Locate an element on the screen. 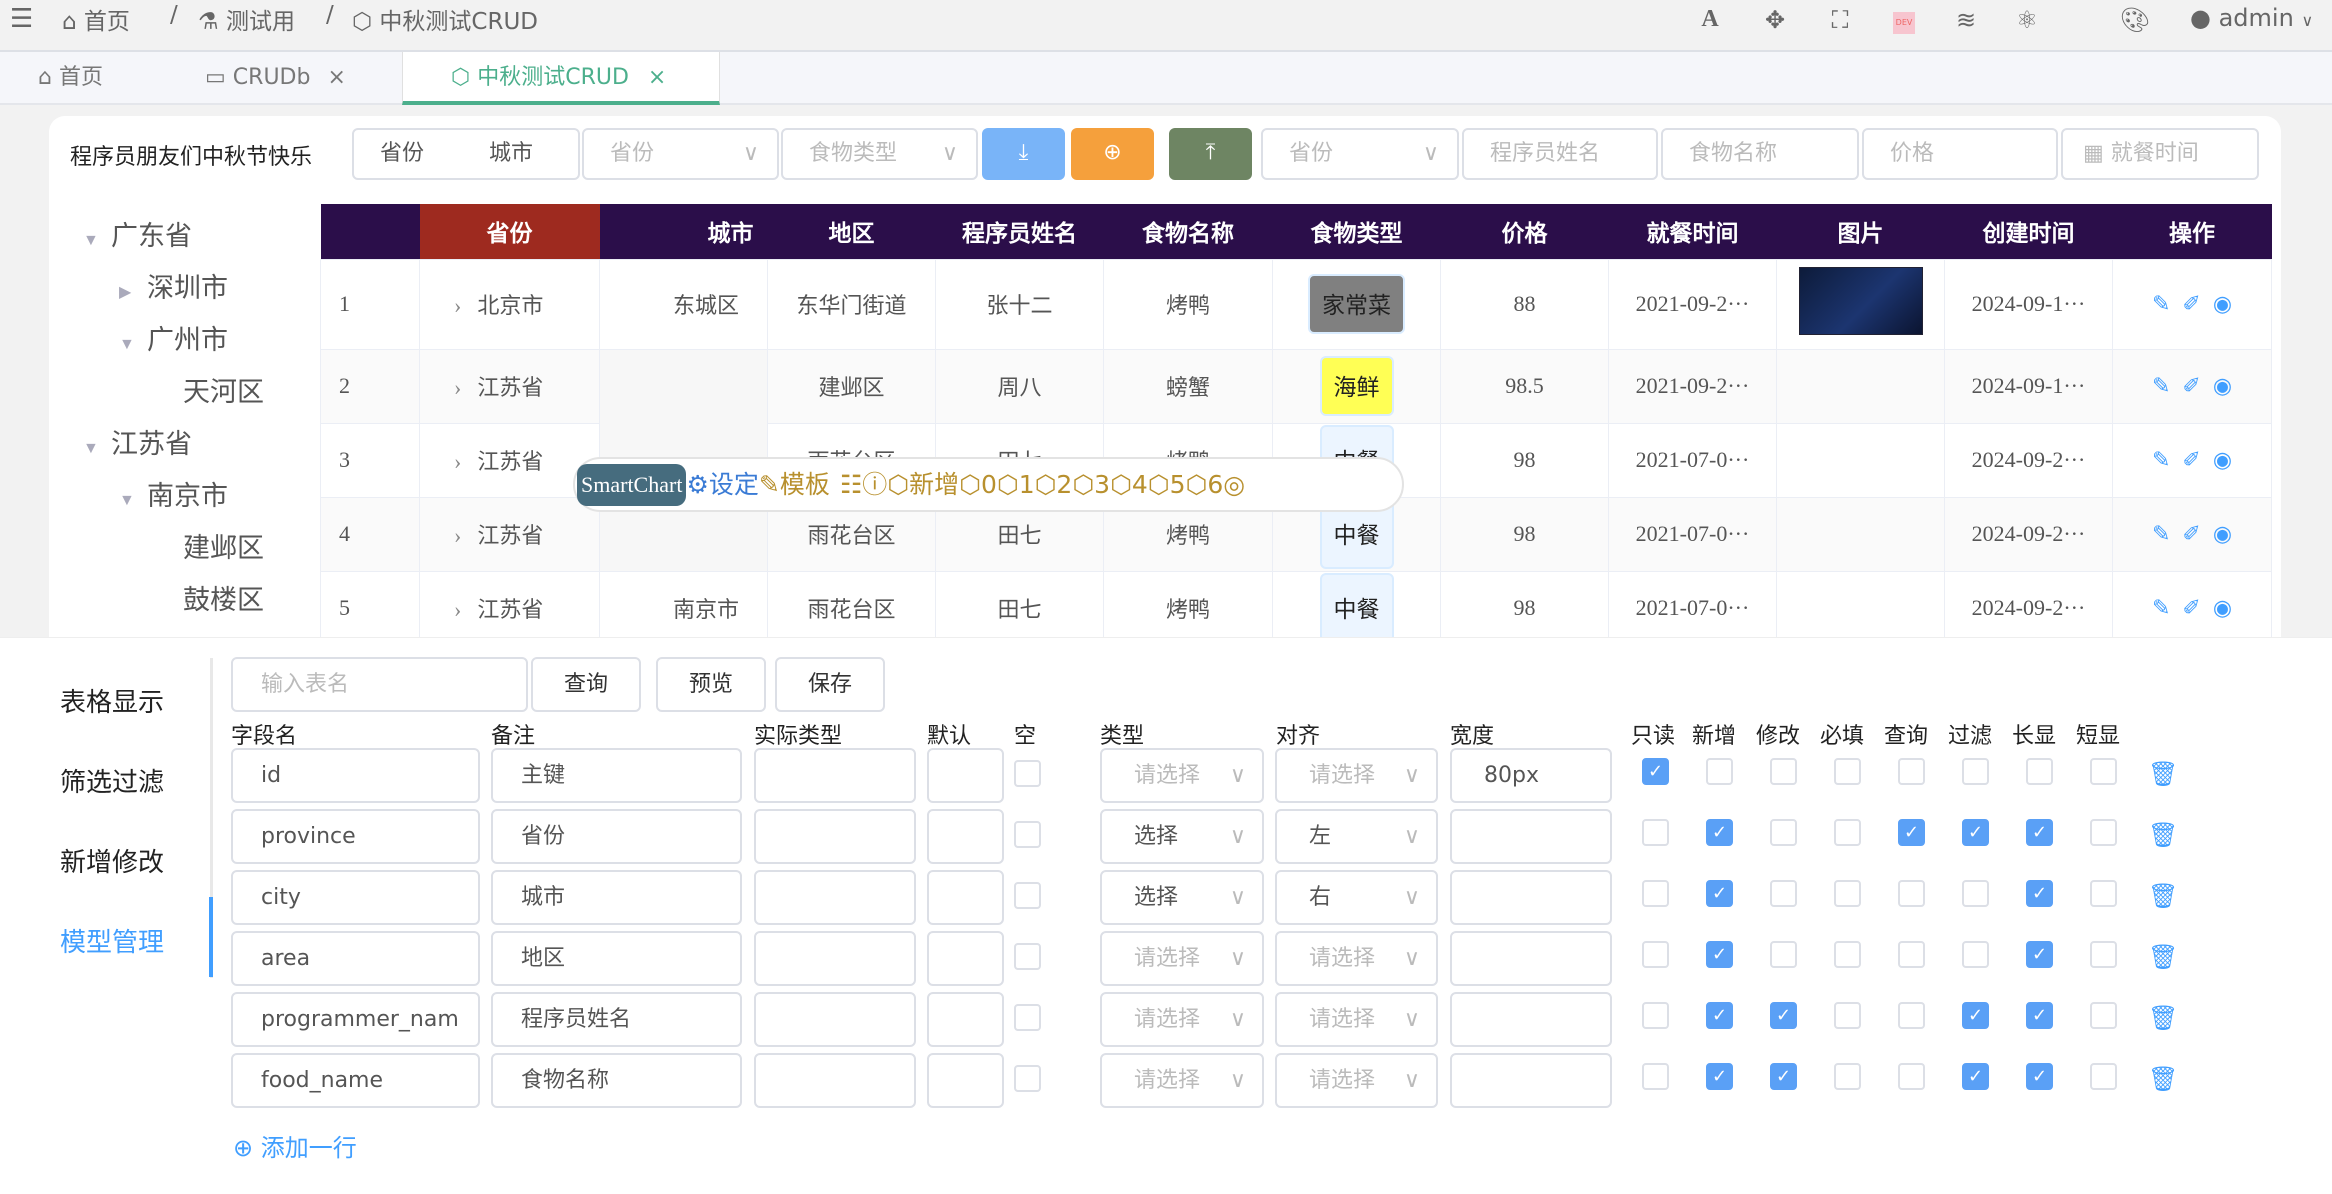  eye-icon: ◎ is located at coordinates (1234, 485).